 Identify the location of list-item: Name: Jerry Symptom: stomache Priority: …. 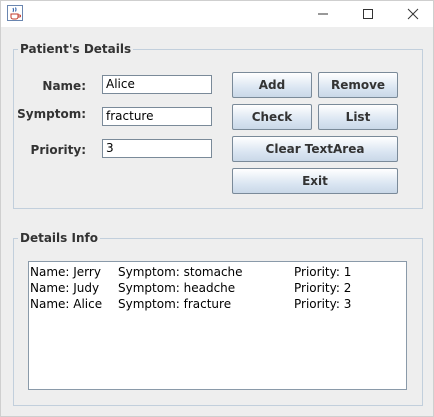
(217, 272).